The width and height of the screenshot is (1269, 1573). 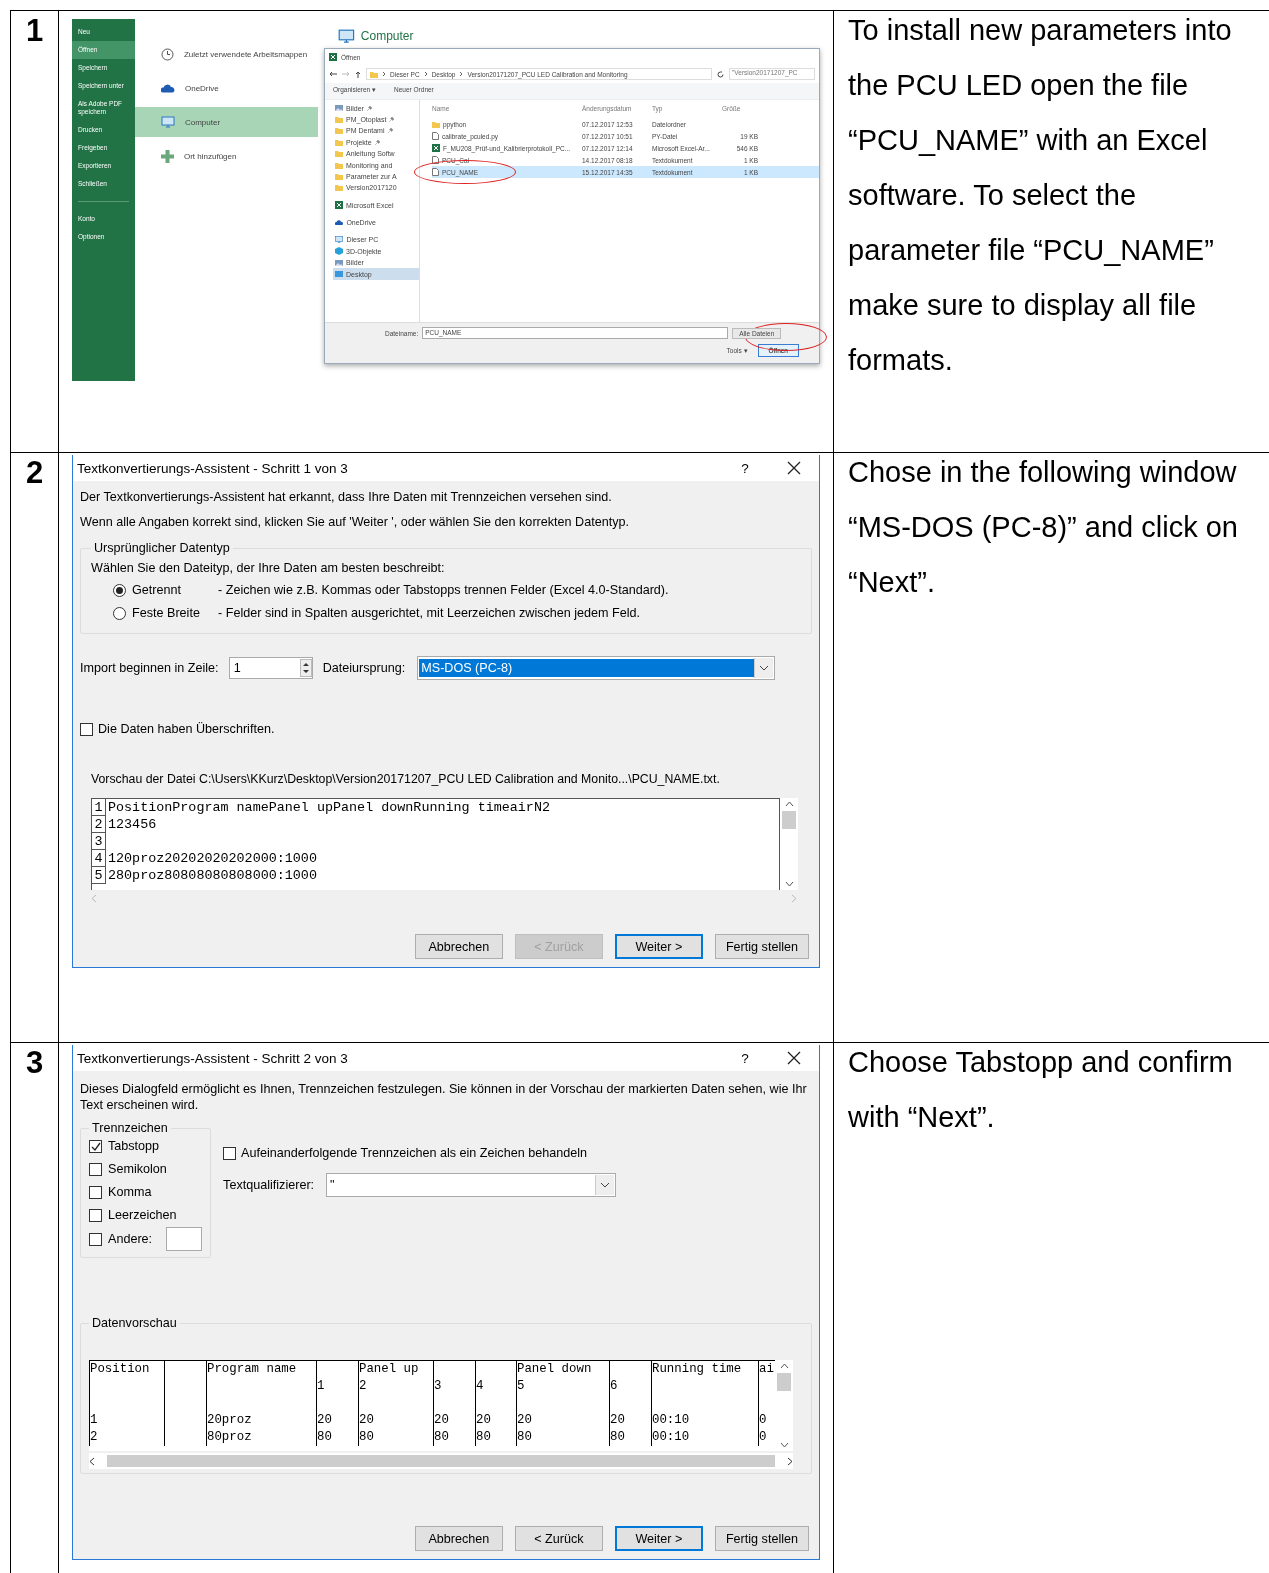 What do you see at coordinates (268, 568) in the screenshot?
I see `group-prompt: Wählen Sie den Dateityp, der Ihre Daten am besten beschreibt:` at bounding box center [268, 568].